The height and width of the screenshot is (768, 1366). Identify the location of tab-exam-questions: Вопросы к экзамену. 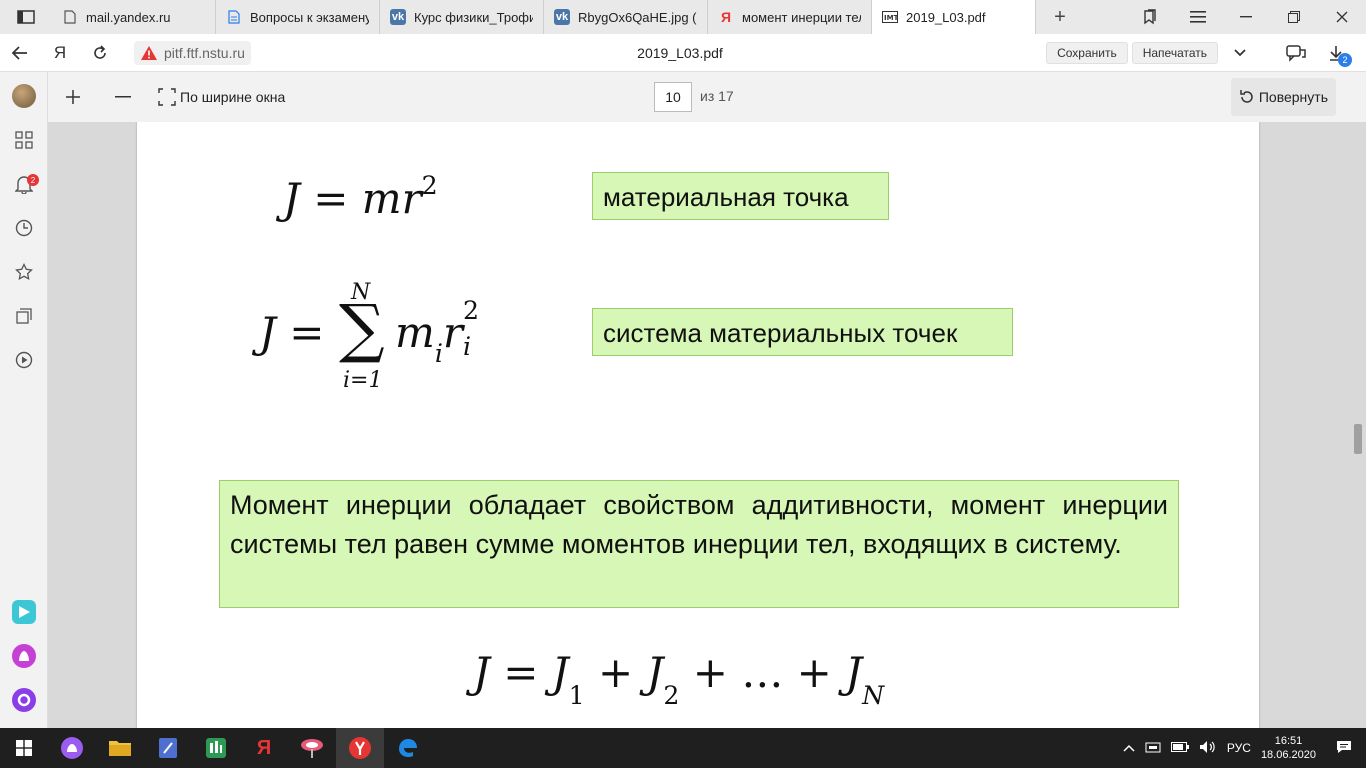
(298, 17).